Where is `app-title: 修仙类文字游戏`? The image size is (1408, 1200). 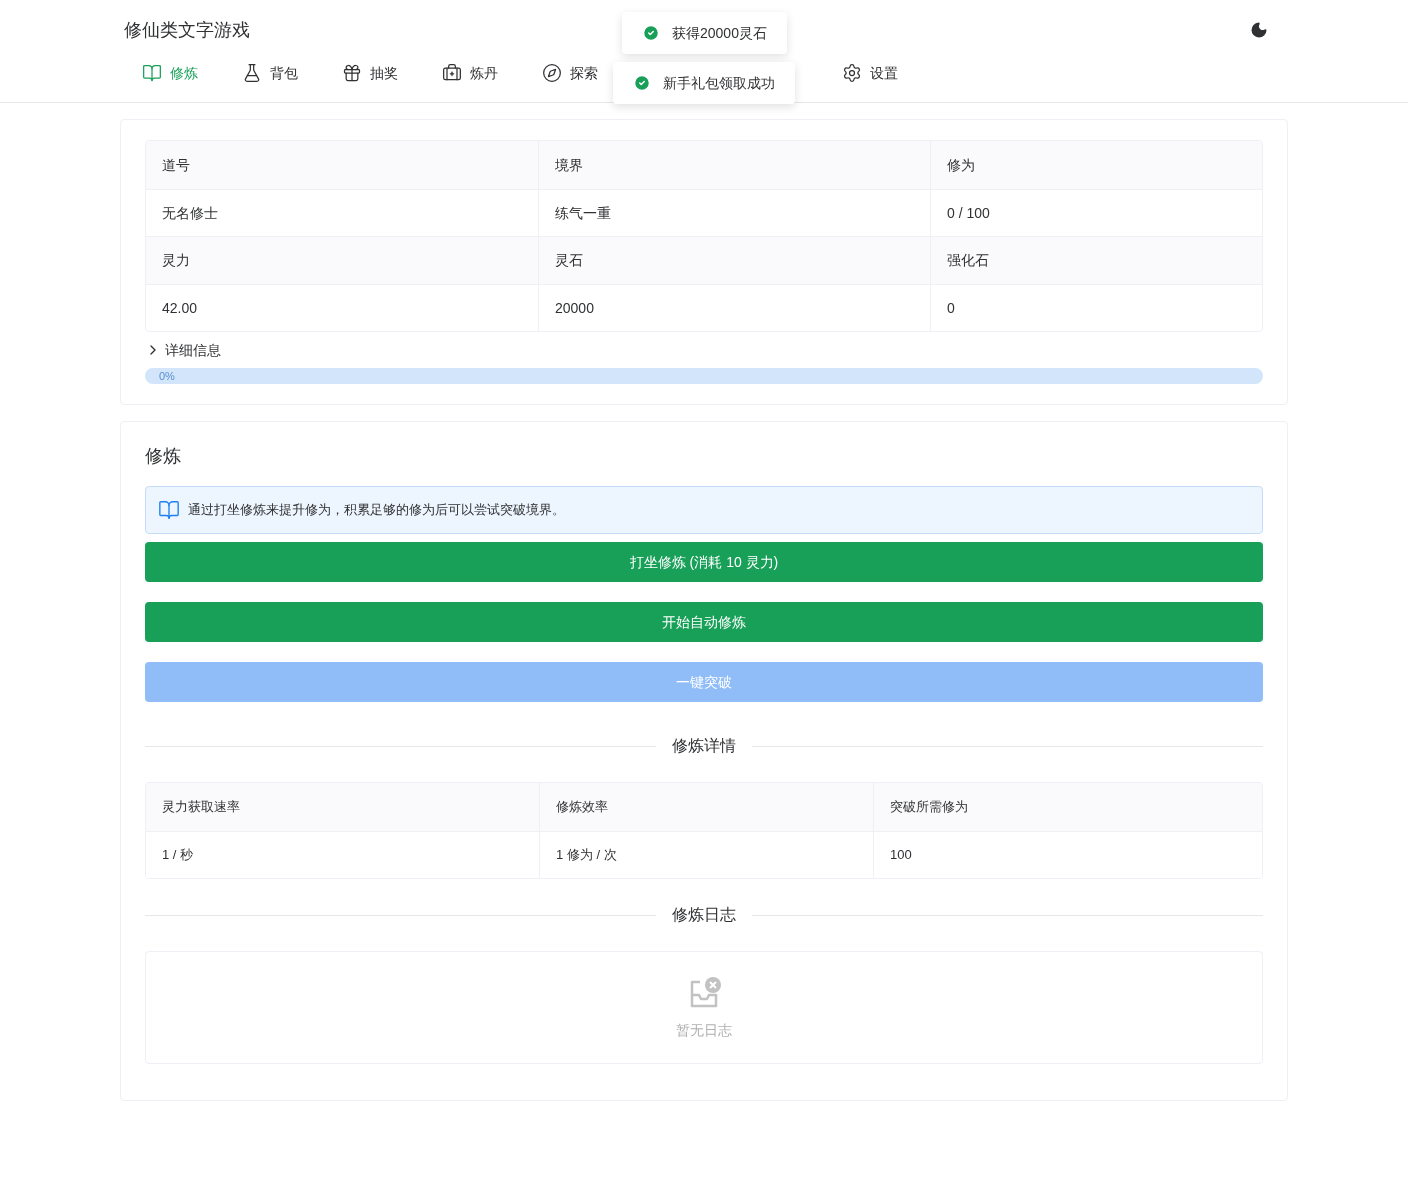
app-title: 修仙类文字游戏 is located at coordinates (187, 30).